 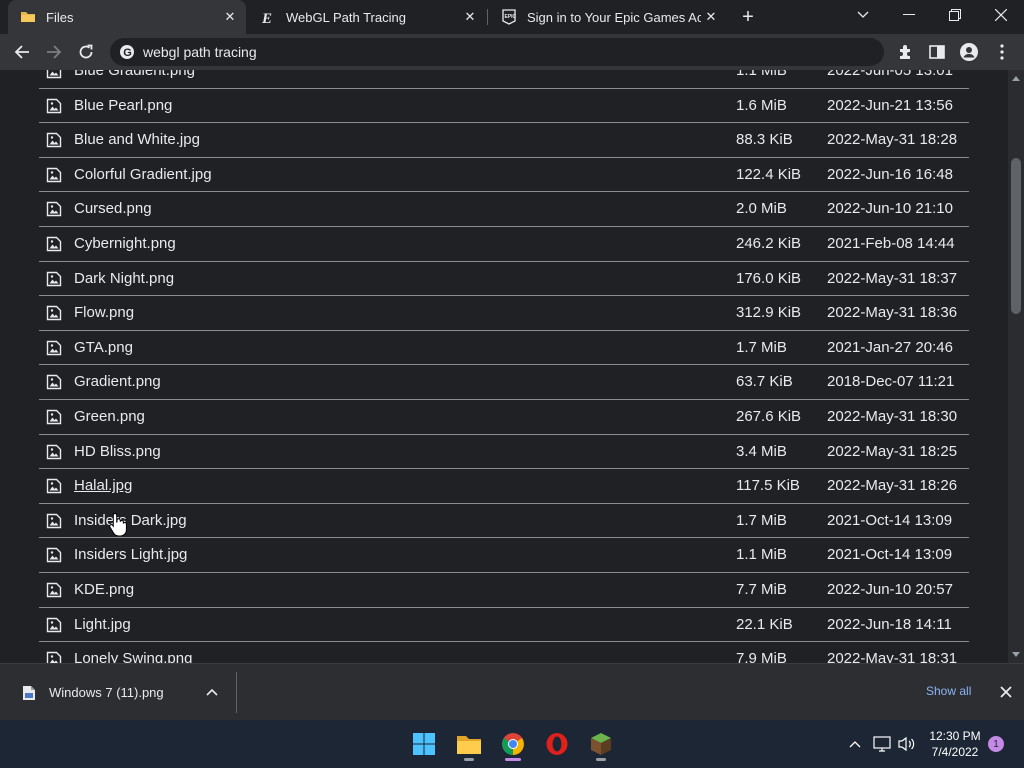 What do you see at coordinates (109, 416) in the screenshot?
I see `file-name-link: Green.png` at bounding box center [109, 416].